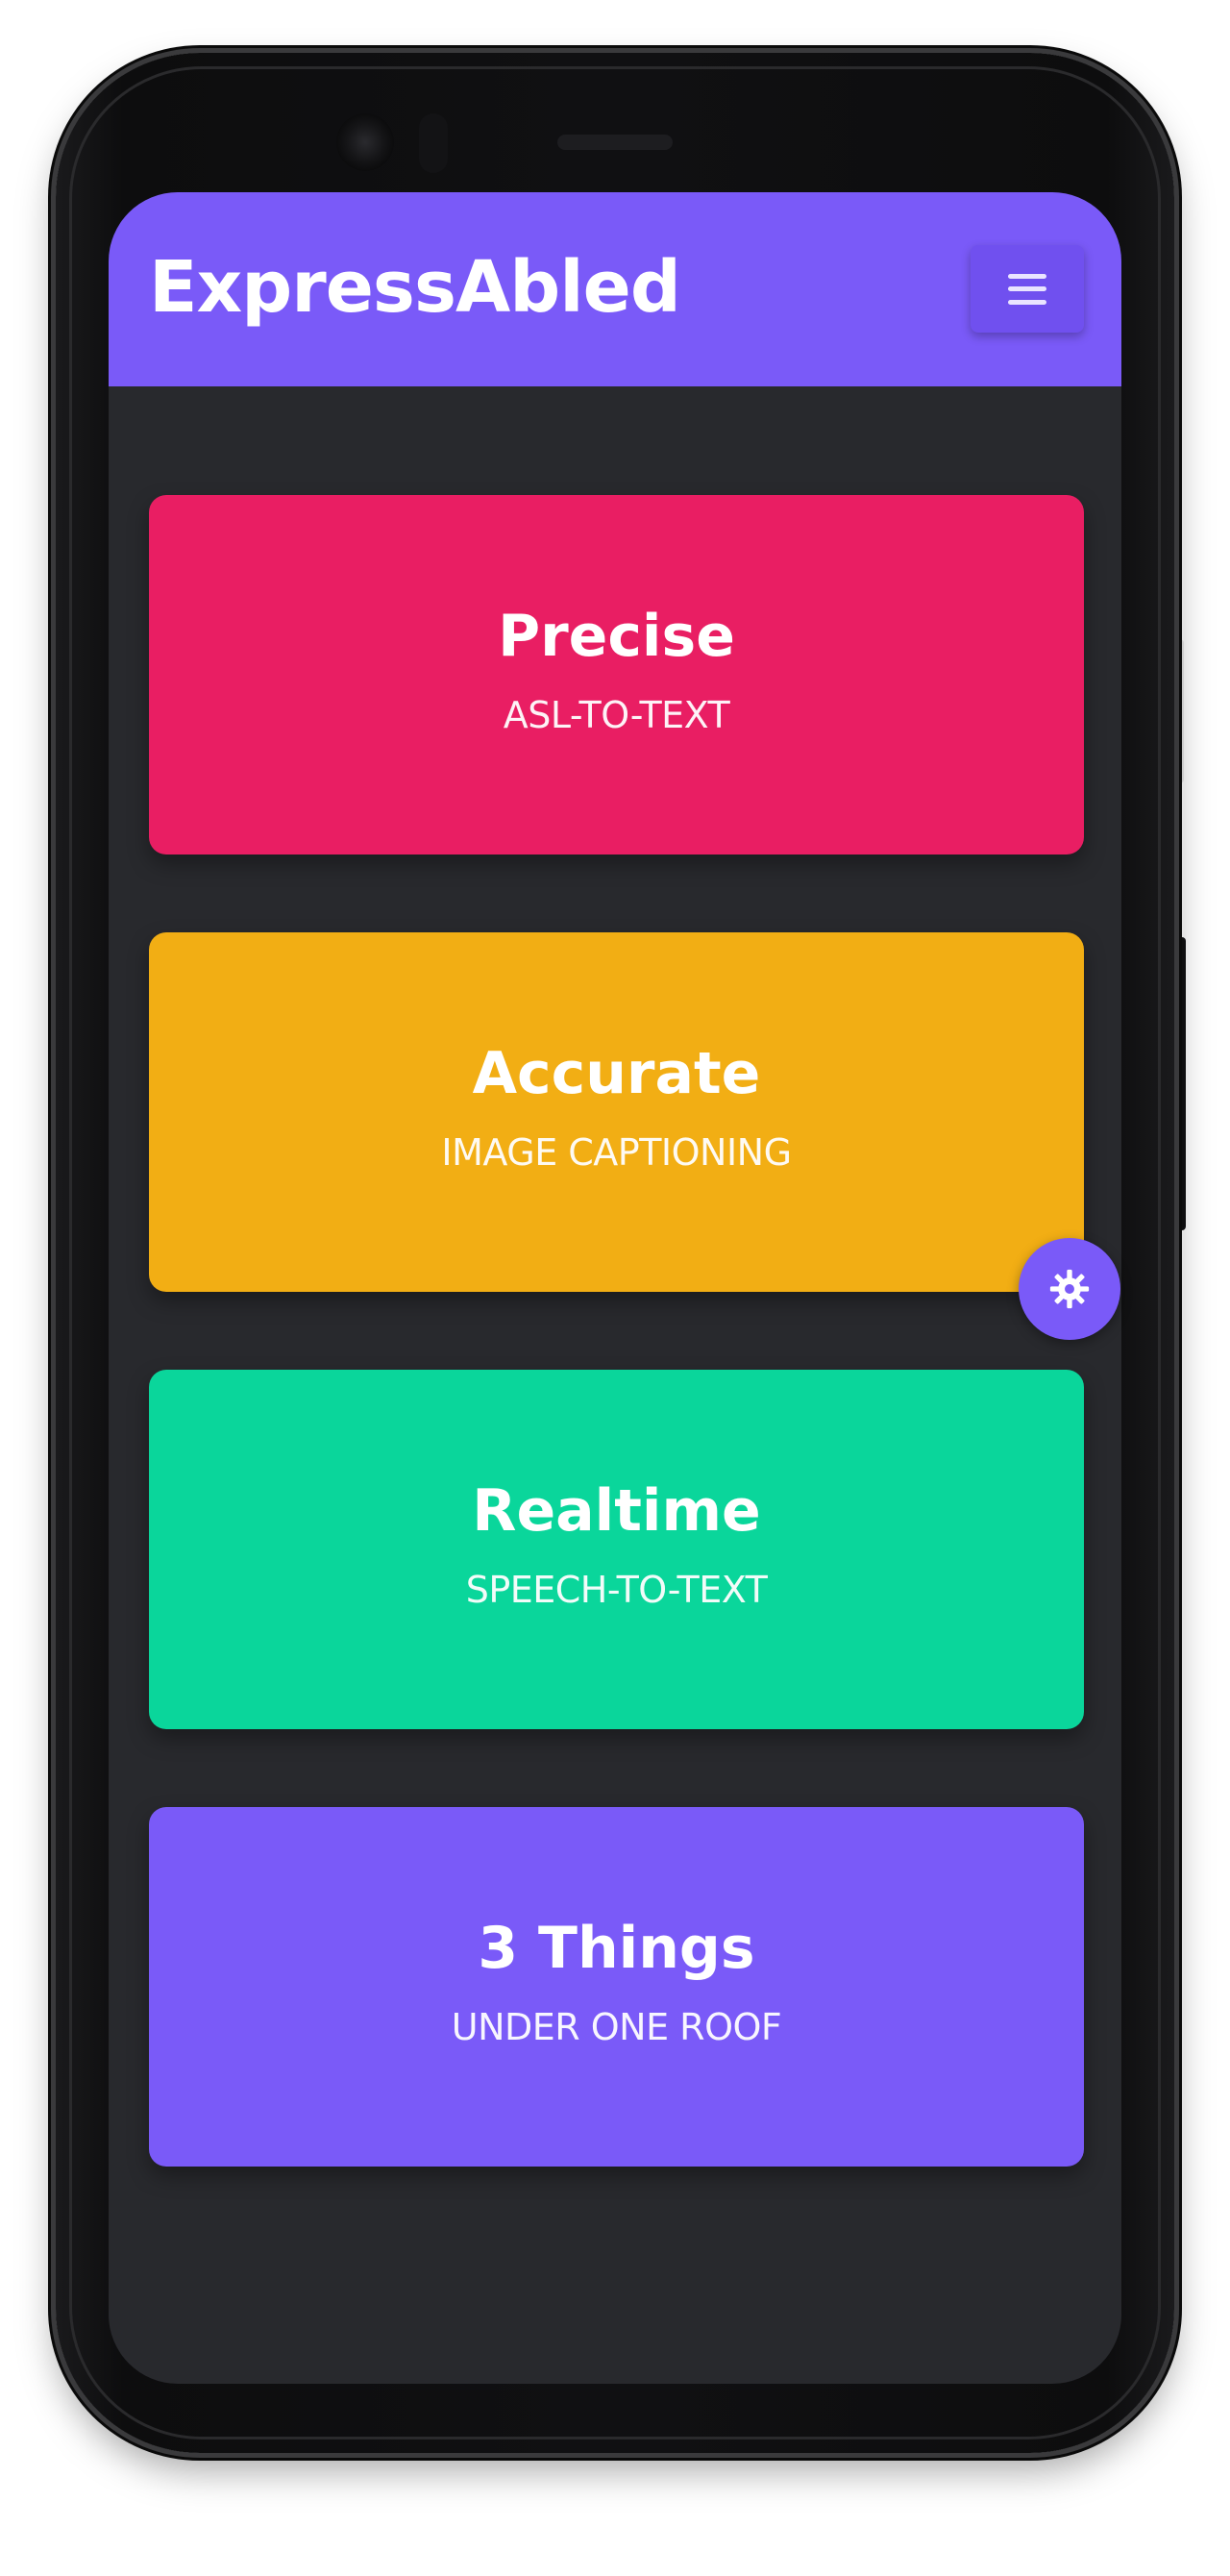 This screenshot has width=1230, height=2576. What do you see at coordinates (616, 1152) in the screenshot?
I see `card-subtitle: IMAGE CAPTIONING` at bounding box center [616, 1152].